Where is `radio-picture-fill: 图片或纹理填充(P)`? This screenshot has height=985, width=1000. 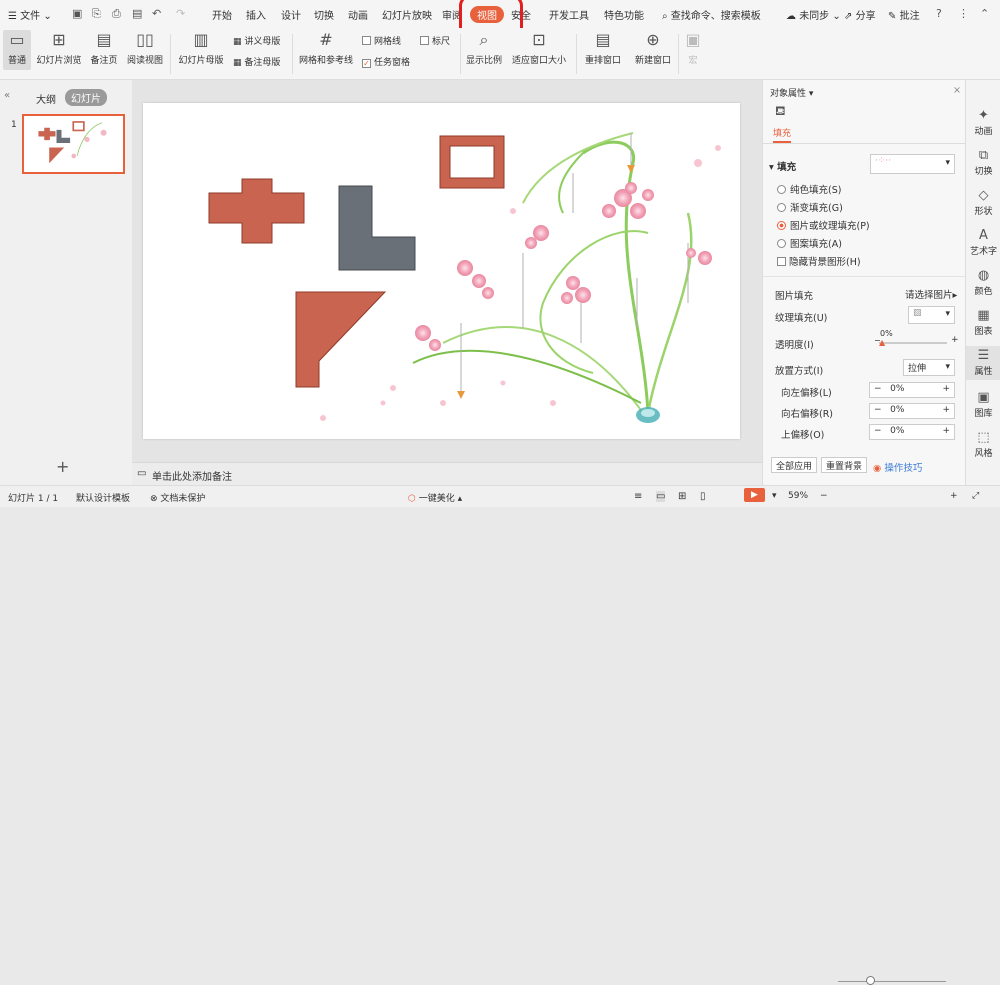 radio-picture-fill: 图片或纹理填充(P) is located at coordinates (823, 225).